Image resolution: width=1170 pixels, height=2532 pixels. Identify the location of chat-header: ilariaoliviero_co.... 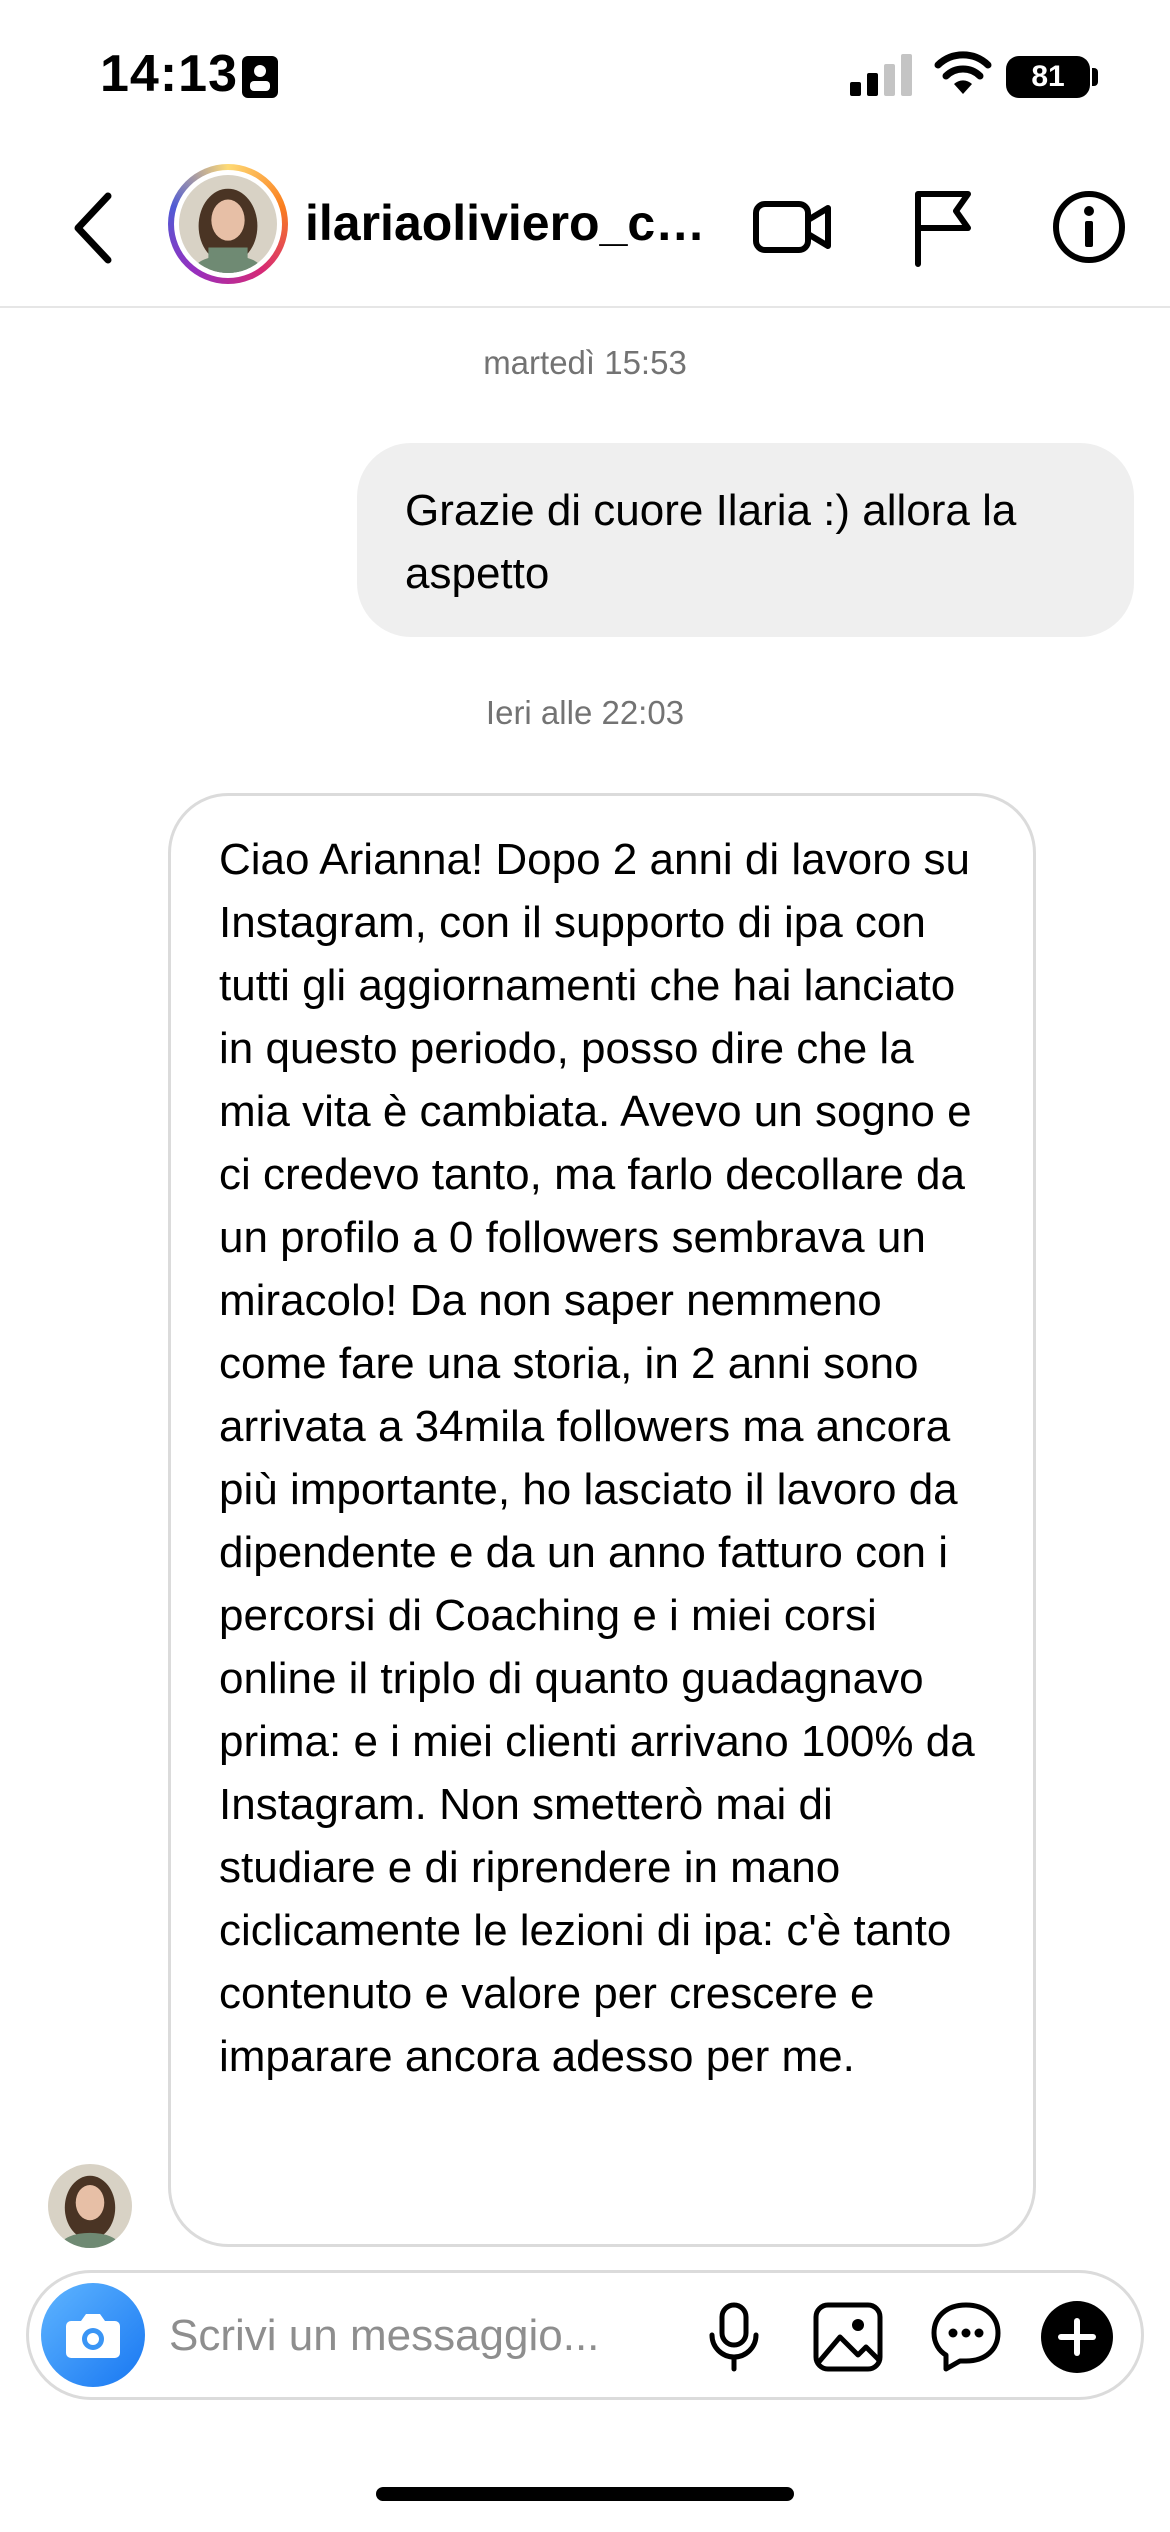
(585, 229).